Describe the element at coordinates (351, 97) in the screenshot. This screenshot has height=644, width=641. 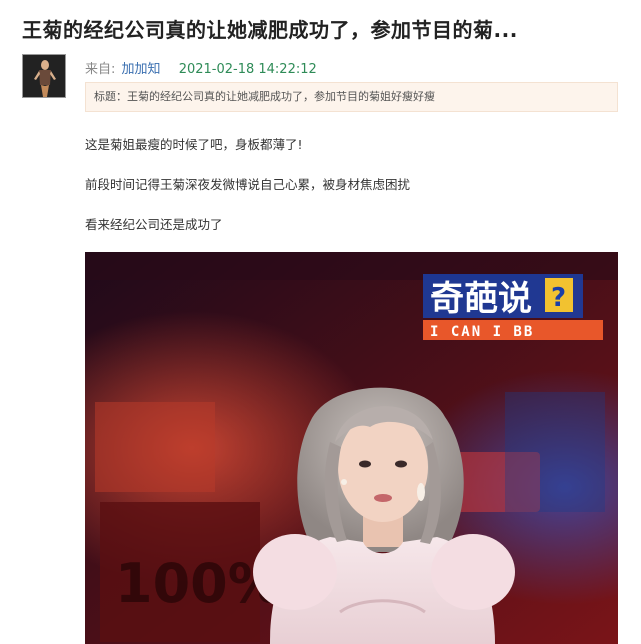
I see `subtitle-box: 标题：王菊的经纪公司真的让她减肥成功了，参加节目的菊姐好瘦好瘦` at that location.